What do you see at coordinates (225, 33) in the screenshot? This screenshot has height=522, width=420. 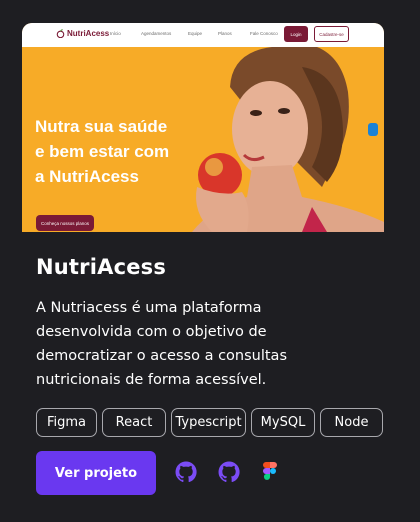 I see `site-nav-link: Planos` at bounding box center [225, 33].